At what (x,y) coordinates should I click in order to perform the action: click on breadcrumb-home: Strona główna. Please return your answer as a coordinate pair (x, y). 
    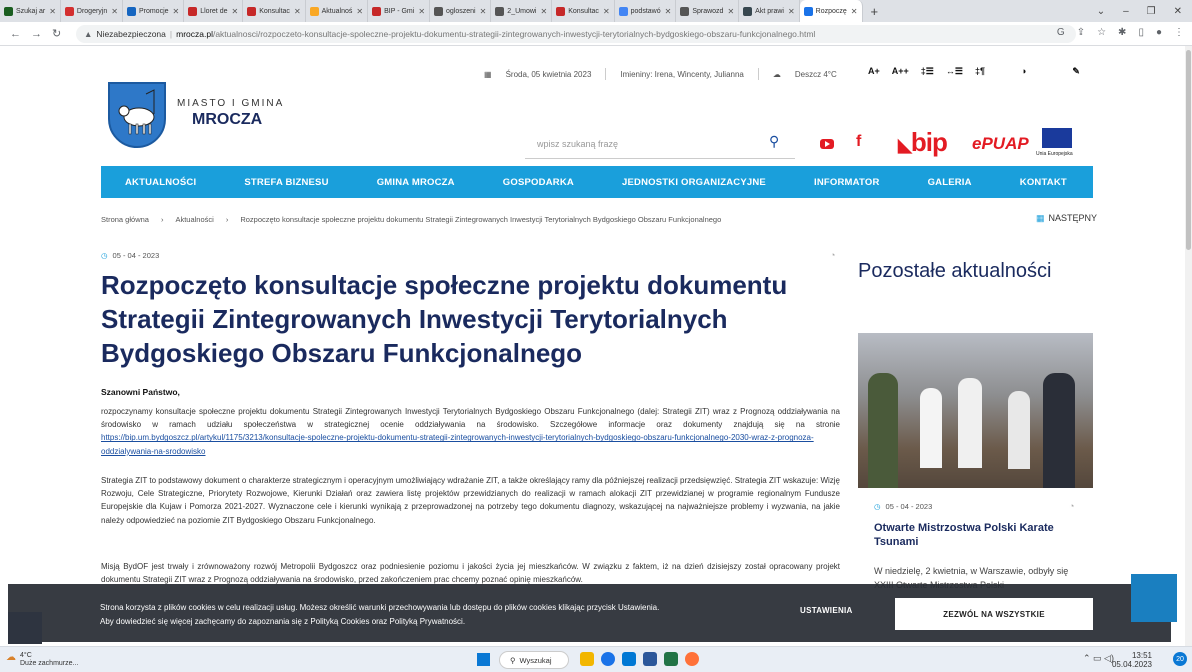
    Looking at the image, I should click on (125, 219).